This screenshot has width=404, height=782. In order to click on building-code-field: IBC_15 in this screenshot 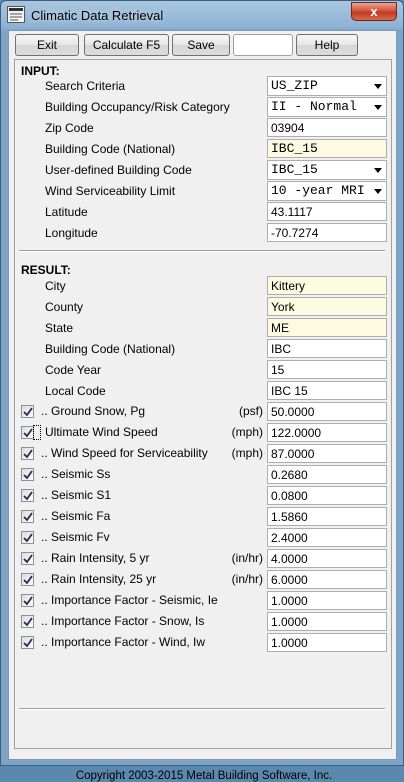, I will do `click(327, 148)`.